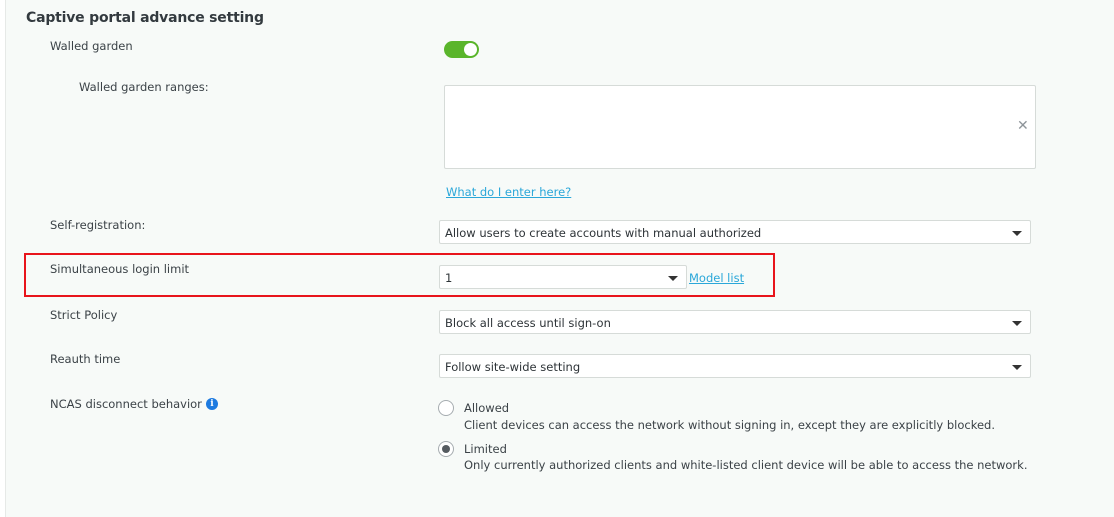 Image resolution: width=1114 pixels, height=517 pixels. Describe the element at coordinates (85, 359) in the screenshot. I see `reauth-time-label: Reauth time` at that location.